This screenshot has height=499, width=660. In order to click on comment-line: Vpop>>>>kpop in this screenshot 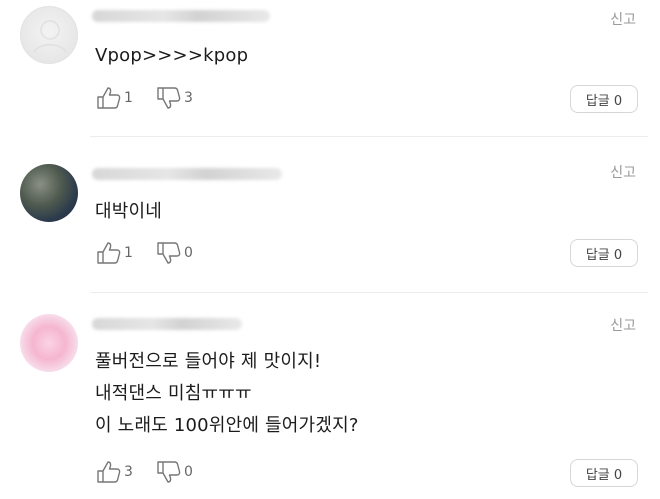, I will do `click(172, 55)`.